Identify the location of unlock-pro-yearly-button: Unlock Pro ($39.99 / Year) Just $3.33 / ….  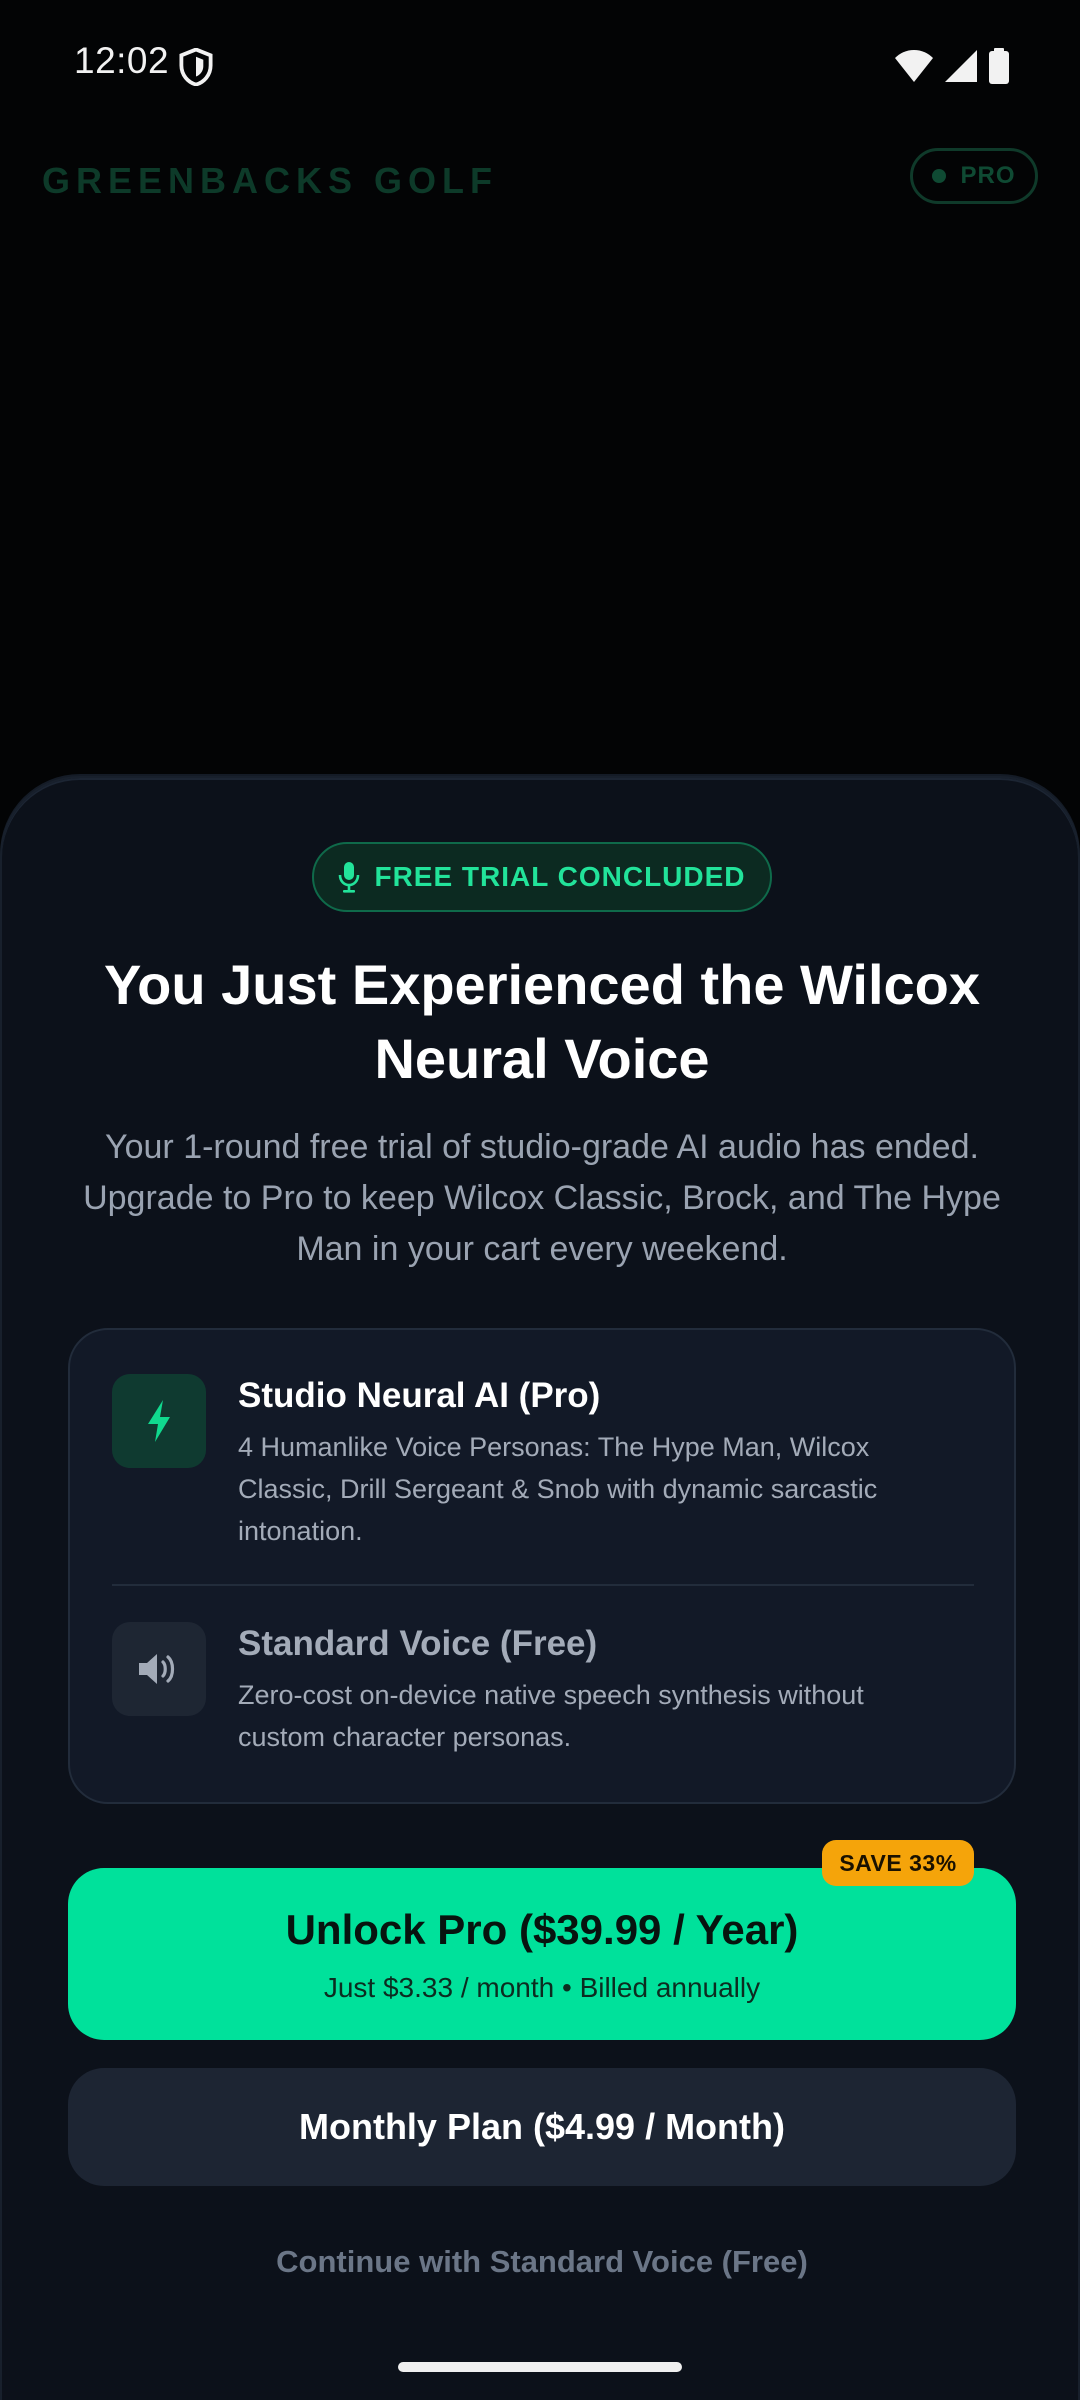
(542, 1954).